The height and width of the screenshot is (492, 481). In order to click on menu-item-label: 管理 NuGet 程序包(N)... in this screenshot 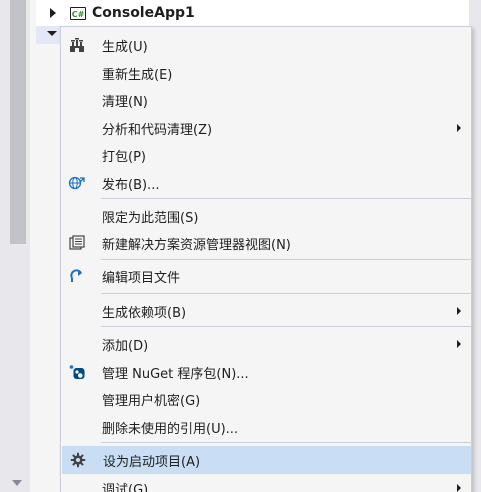, I will do `click(175, 374)`.